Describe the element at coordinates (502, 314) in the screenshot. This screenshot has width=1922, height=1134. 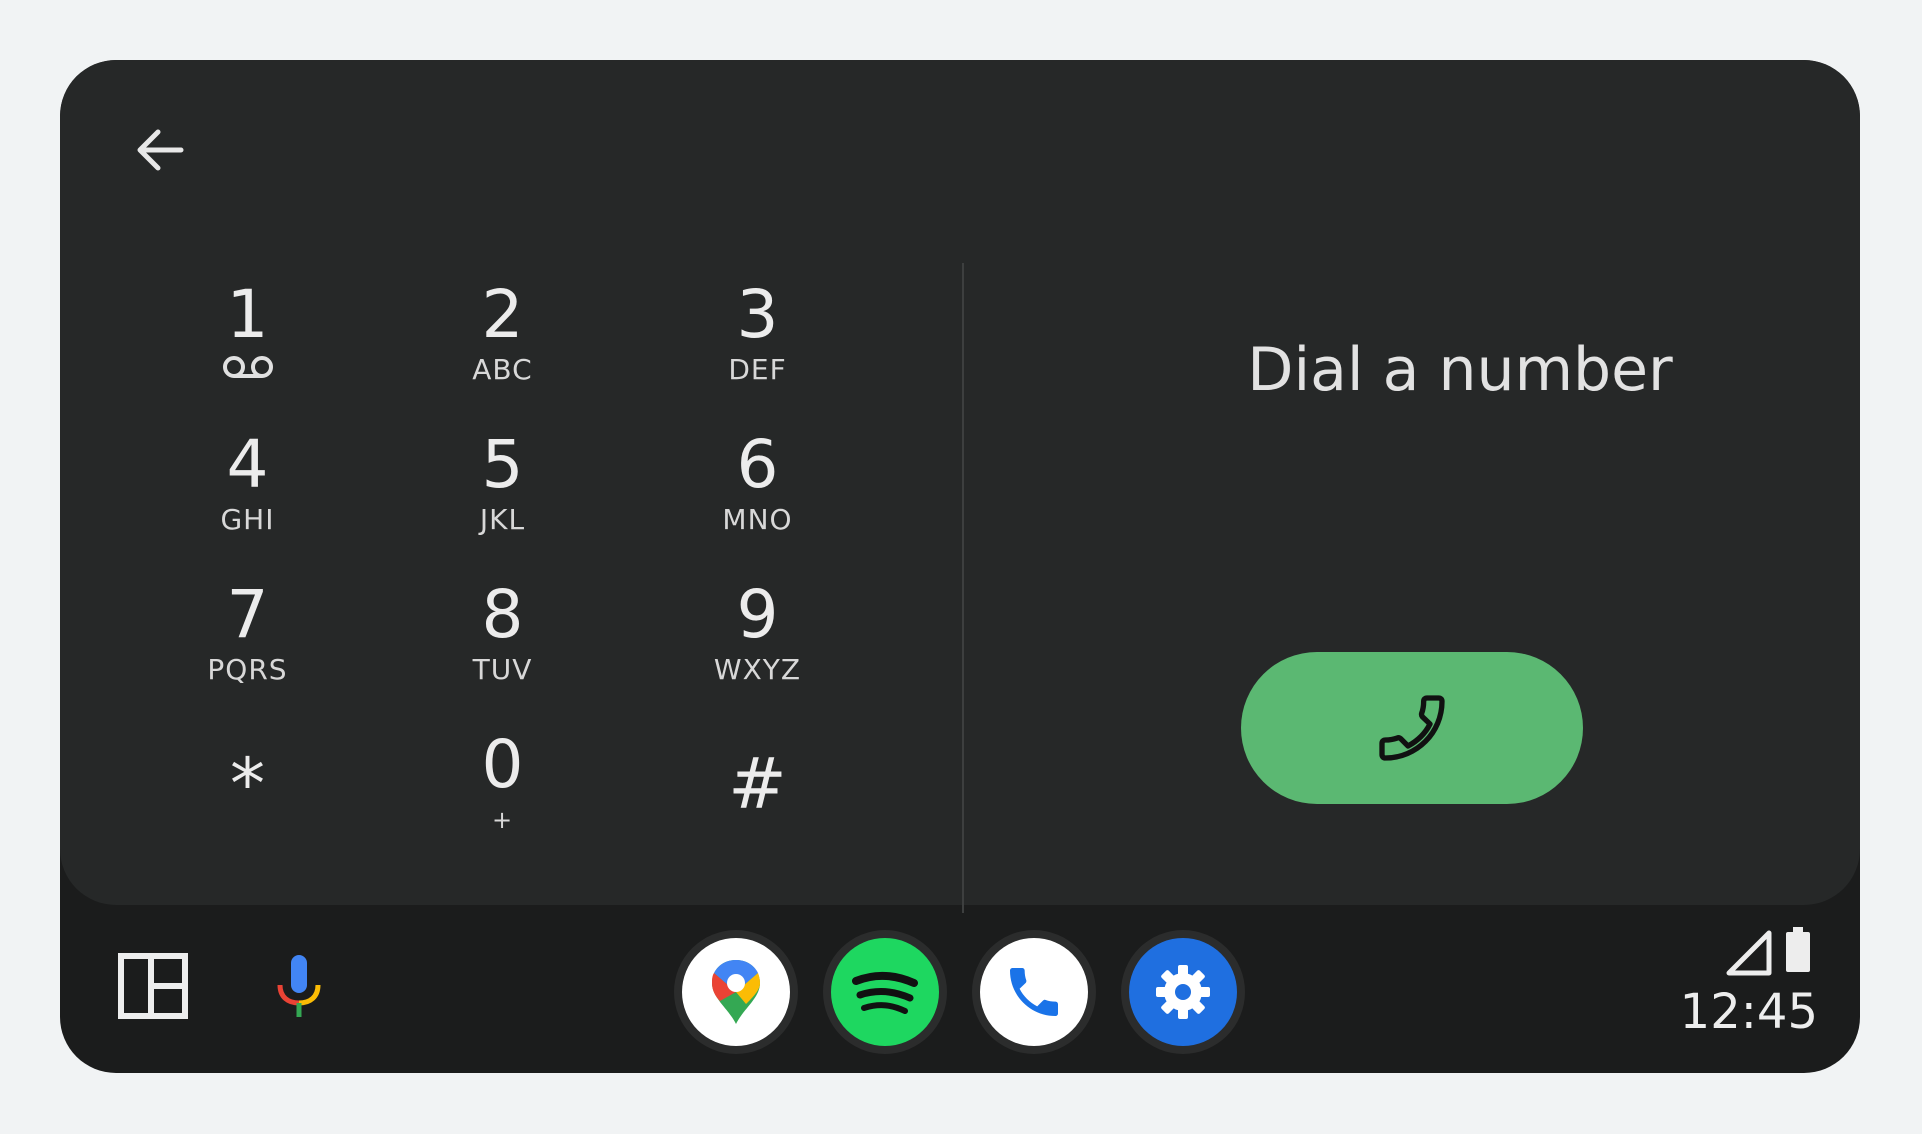
I see `key-digit: 2` at that location.